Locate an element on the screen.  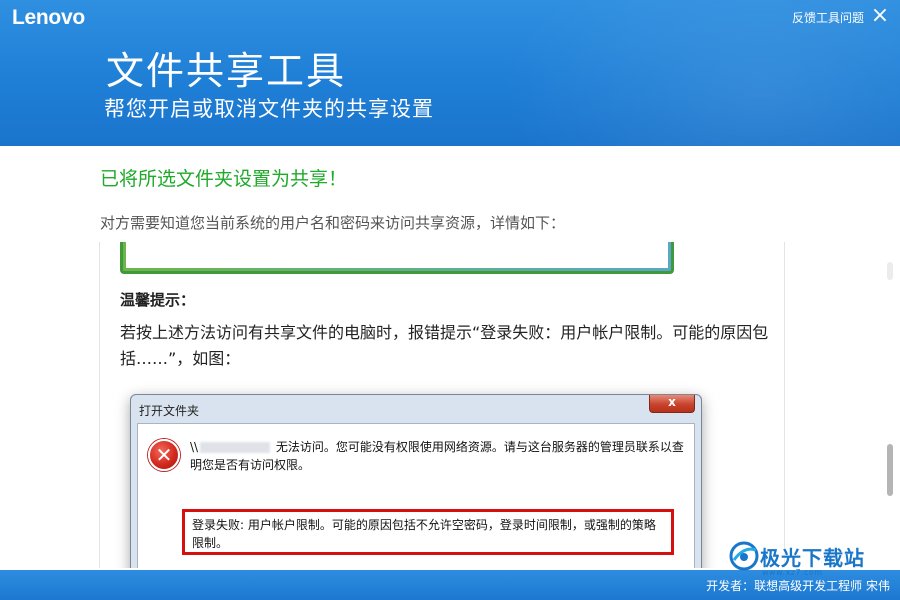
dialog-titlebar: 打开文件夹 is located at coordinates (416, 409).